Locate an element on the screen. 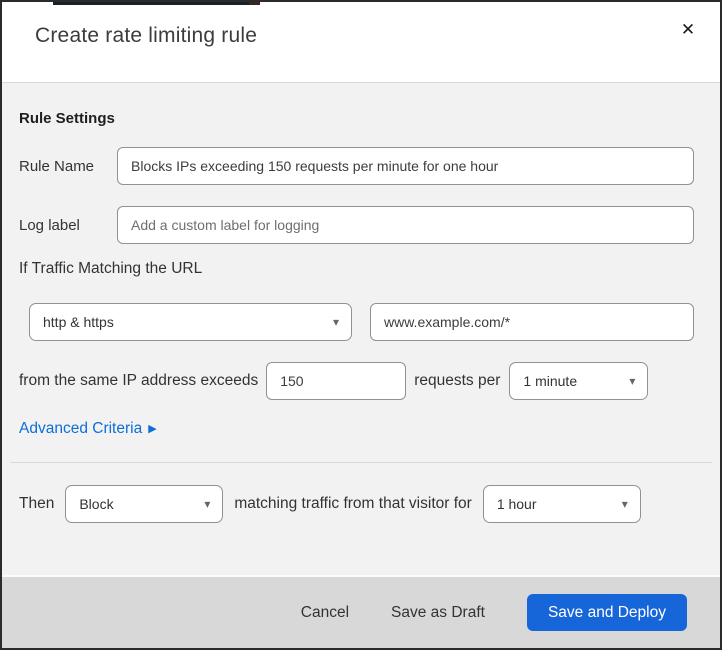  rule-settings-heading: Rule Settings is located at coordinates (67, 118).